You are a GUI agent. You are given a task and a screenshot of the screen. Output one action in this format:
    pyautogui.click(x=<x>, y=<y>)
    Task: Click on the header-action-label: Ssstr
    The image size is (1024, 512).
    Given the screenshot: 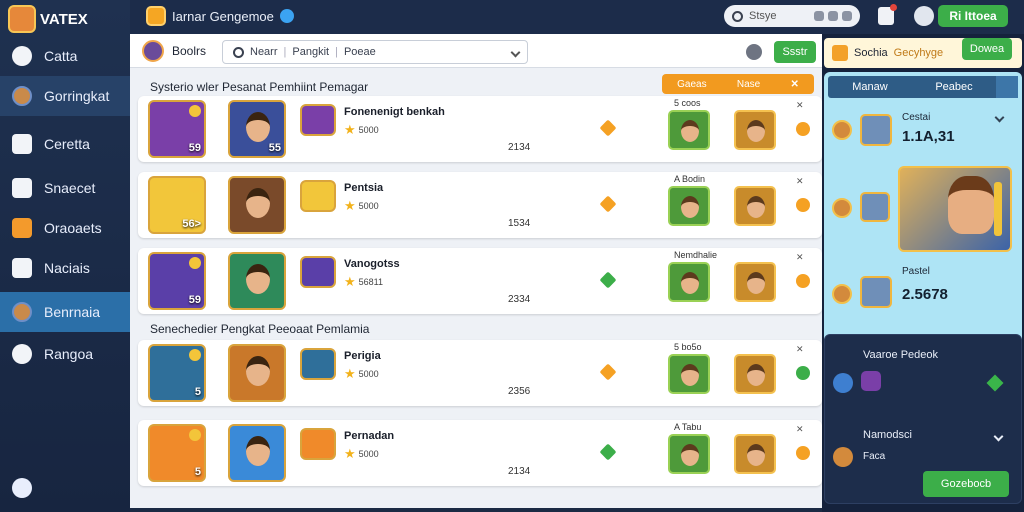 What is the action you would take?
    pyautogui.click(x=795, y=52)
    